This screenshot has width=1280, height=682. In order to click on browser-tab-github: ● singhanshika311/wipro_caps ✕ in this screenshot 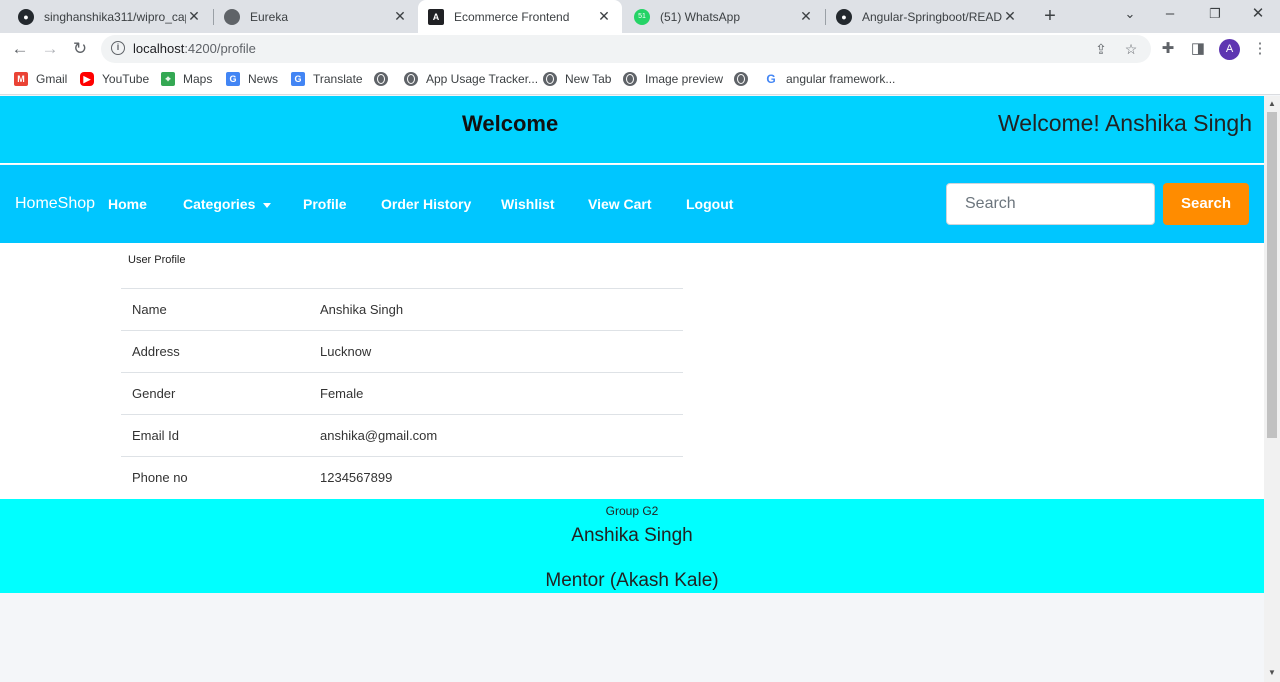, I will do `click(110, 16)`.